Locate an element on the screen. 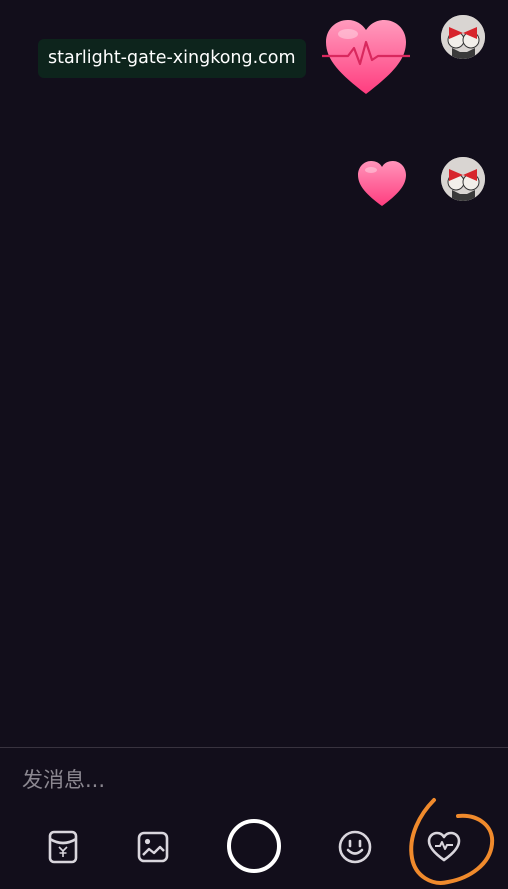 The height and width of the screenshot is (889, 508). red-packet-icon is located at coordinates (63, 847).